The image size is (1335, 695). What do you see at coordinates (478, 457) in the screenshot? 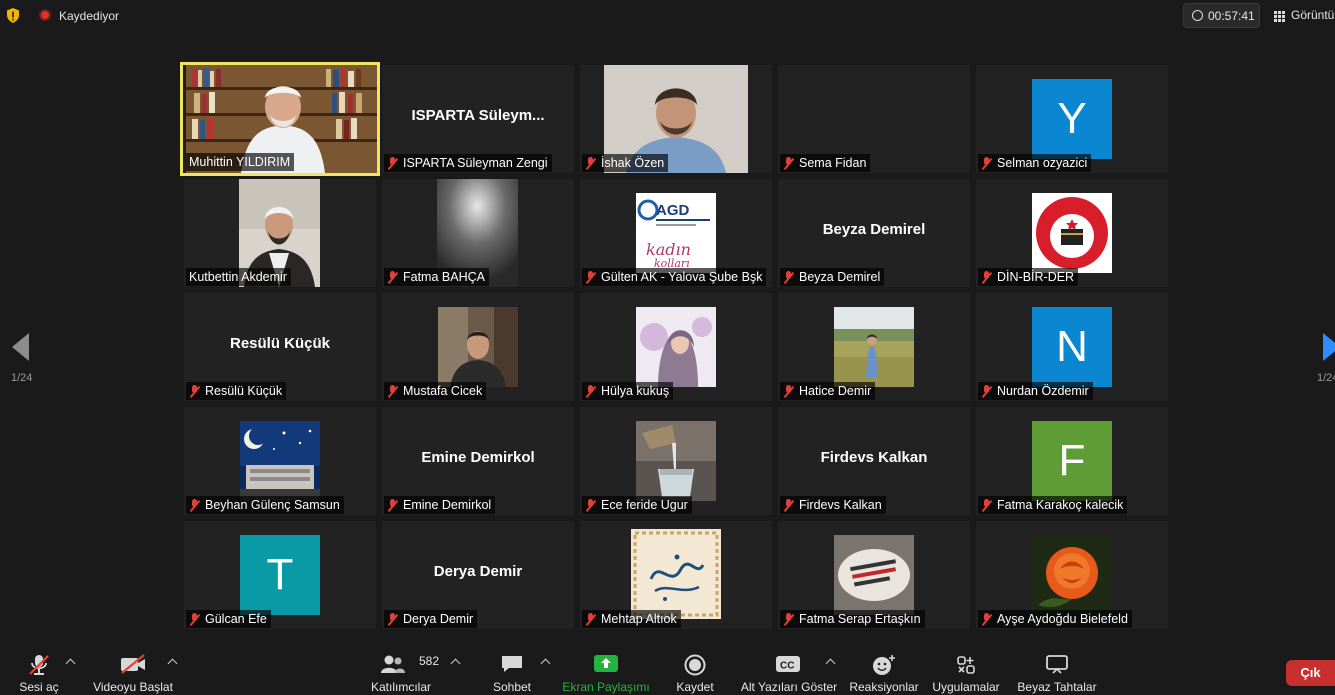
I see `participant-display-name: Emine Demirkol` at bounding box center [478, 457].